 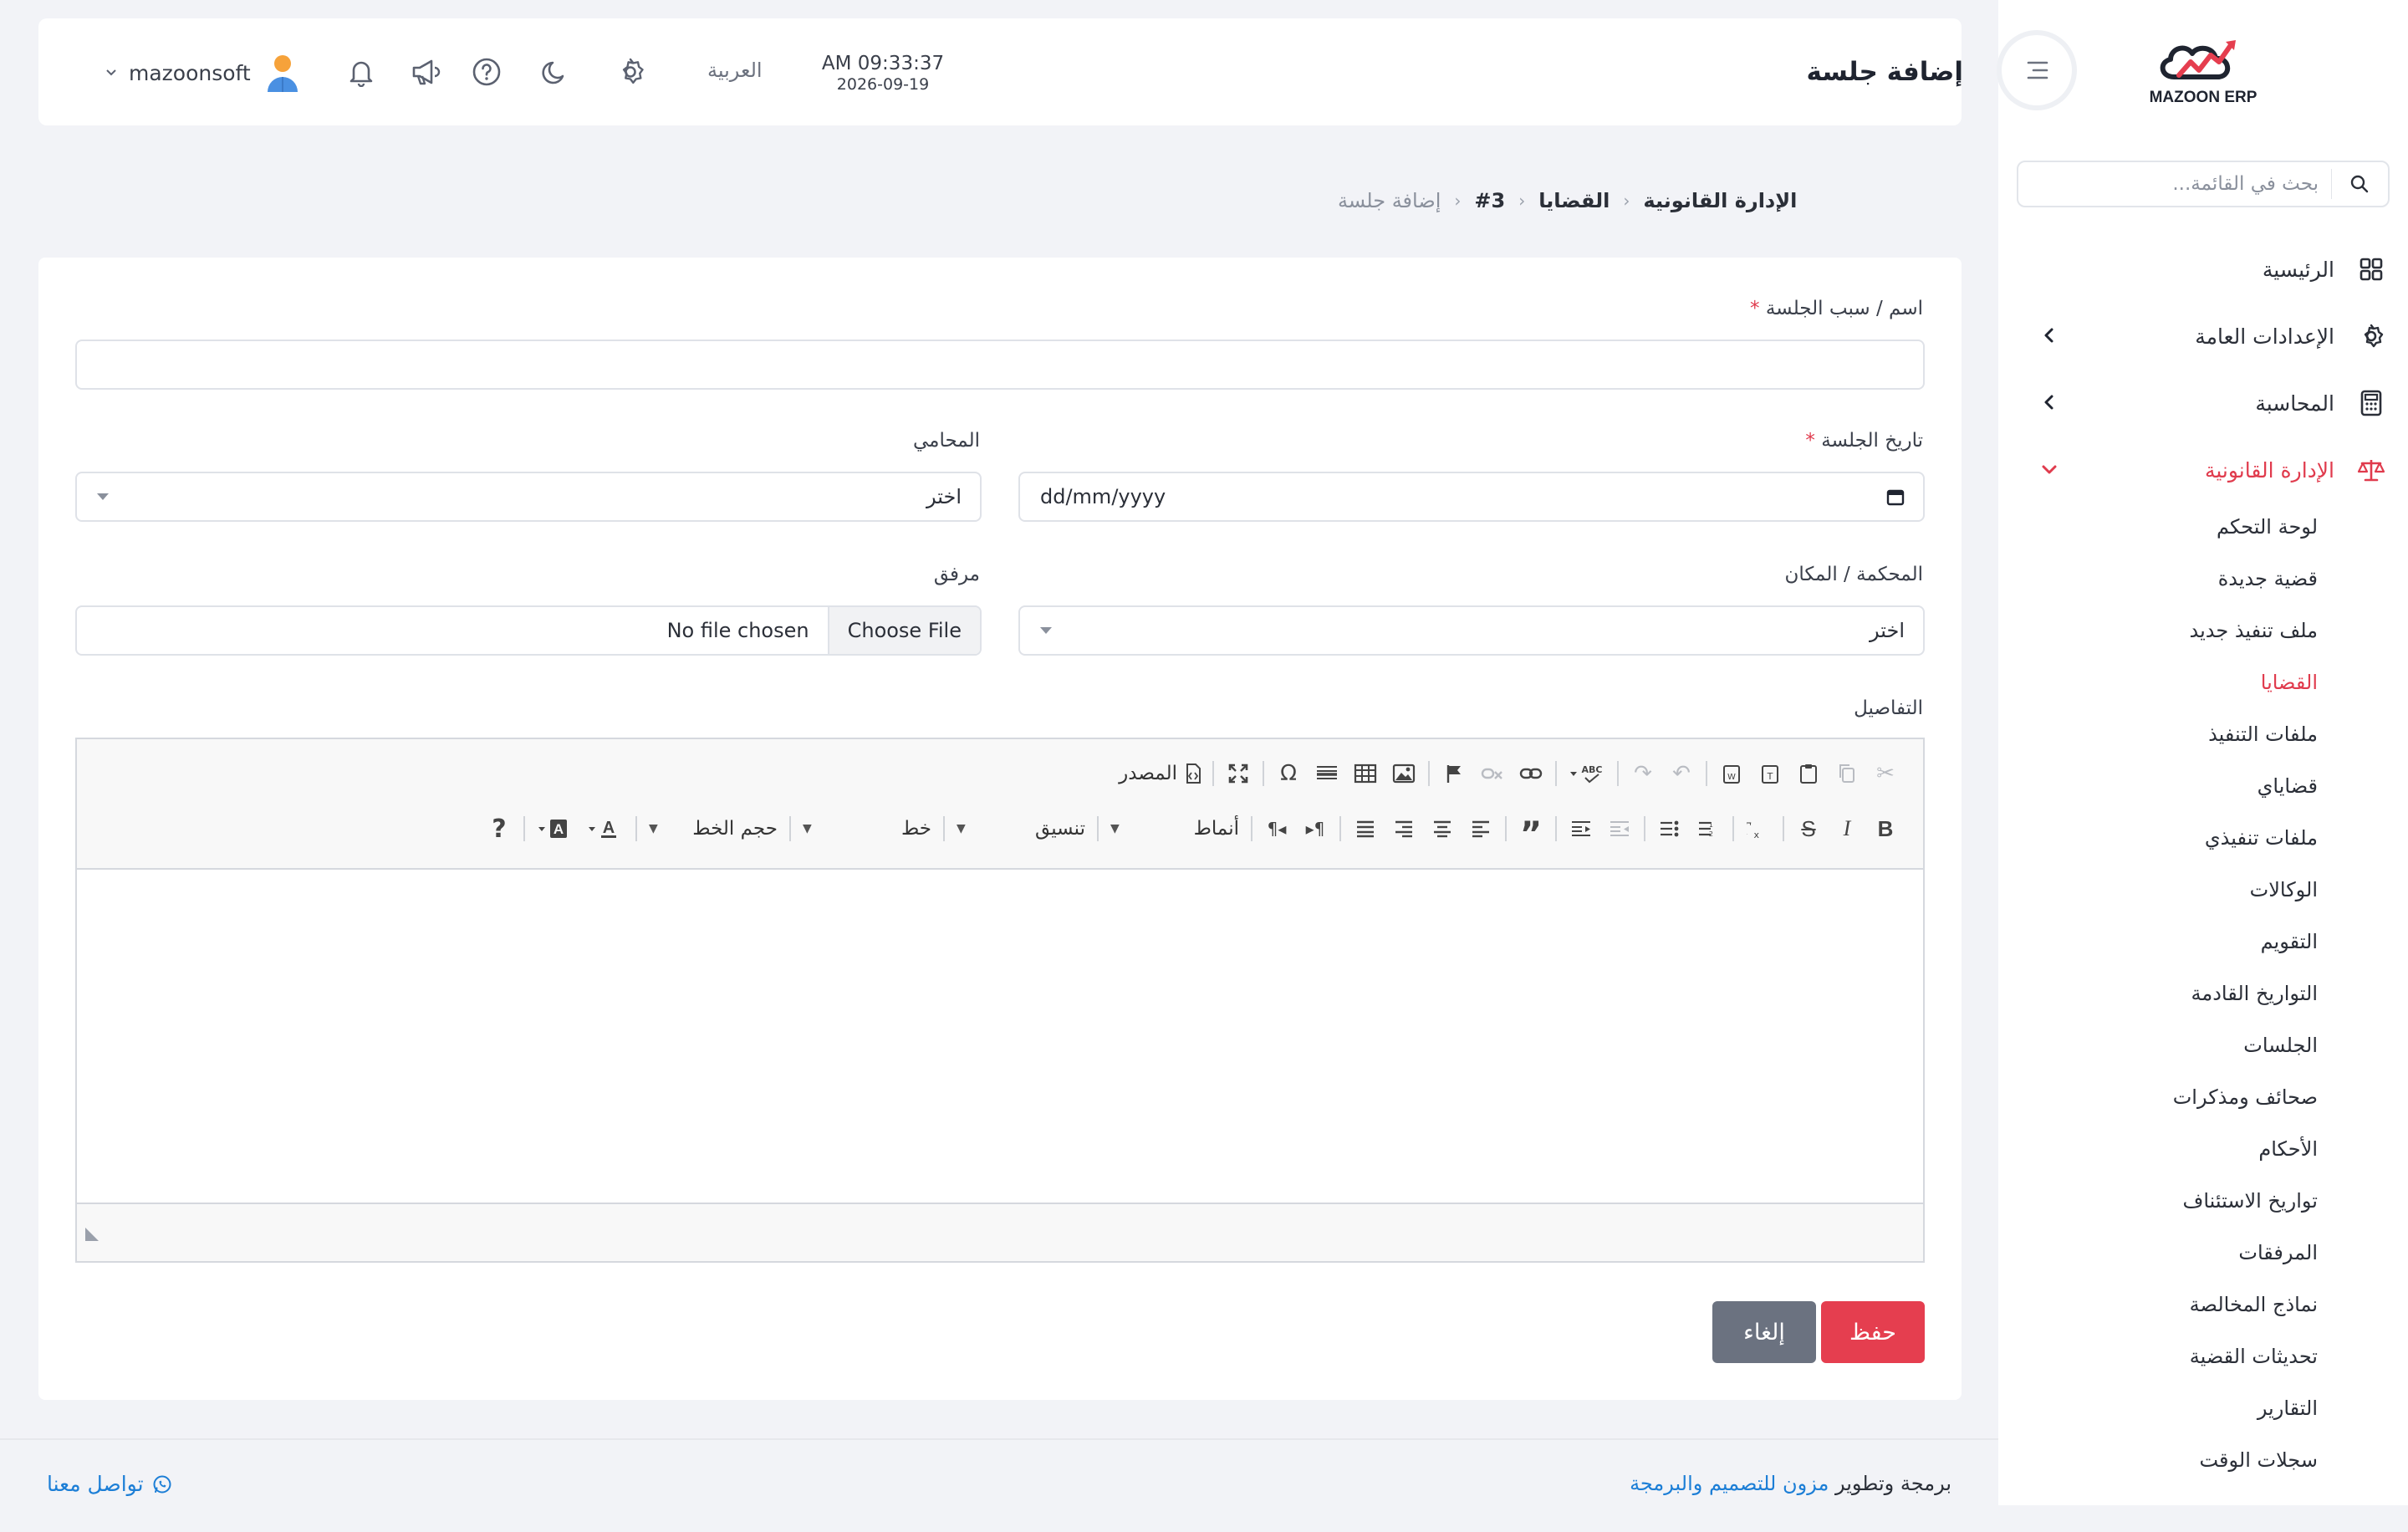 What do you see at coordinates (1720, 200) in the screenshot?
I see `breadcrumb-legal: الإدارة القانونية` at bounding box center [1720, 200].